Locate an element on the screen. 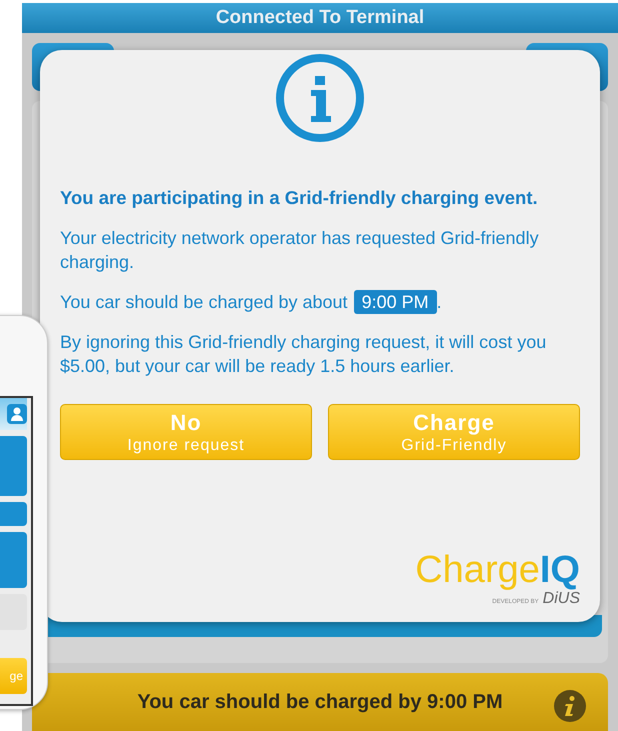 This screenshot has height=731, width=618. dialog-heading: You are participating in a Grid-friendly charging event. is located at coordinates (299, 198).